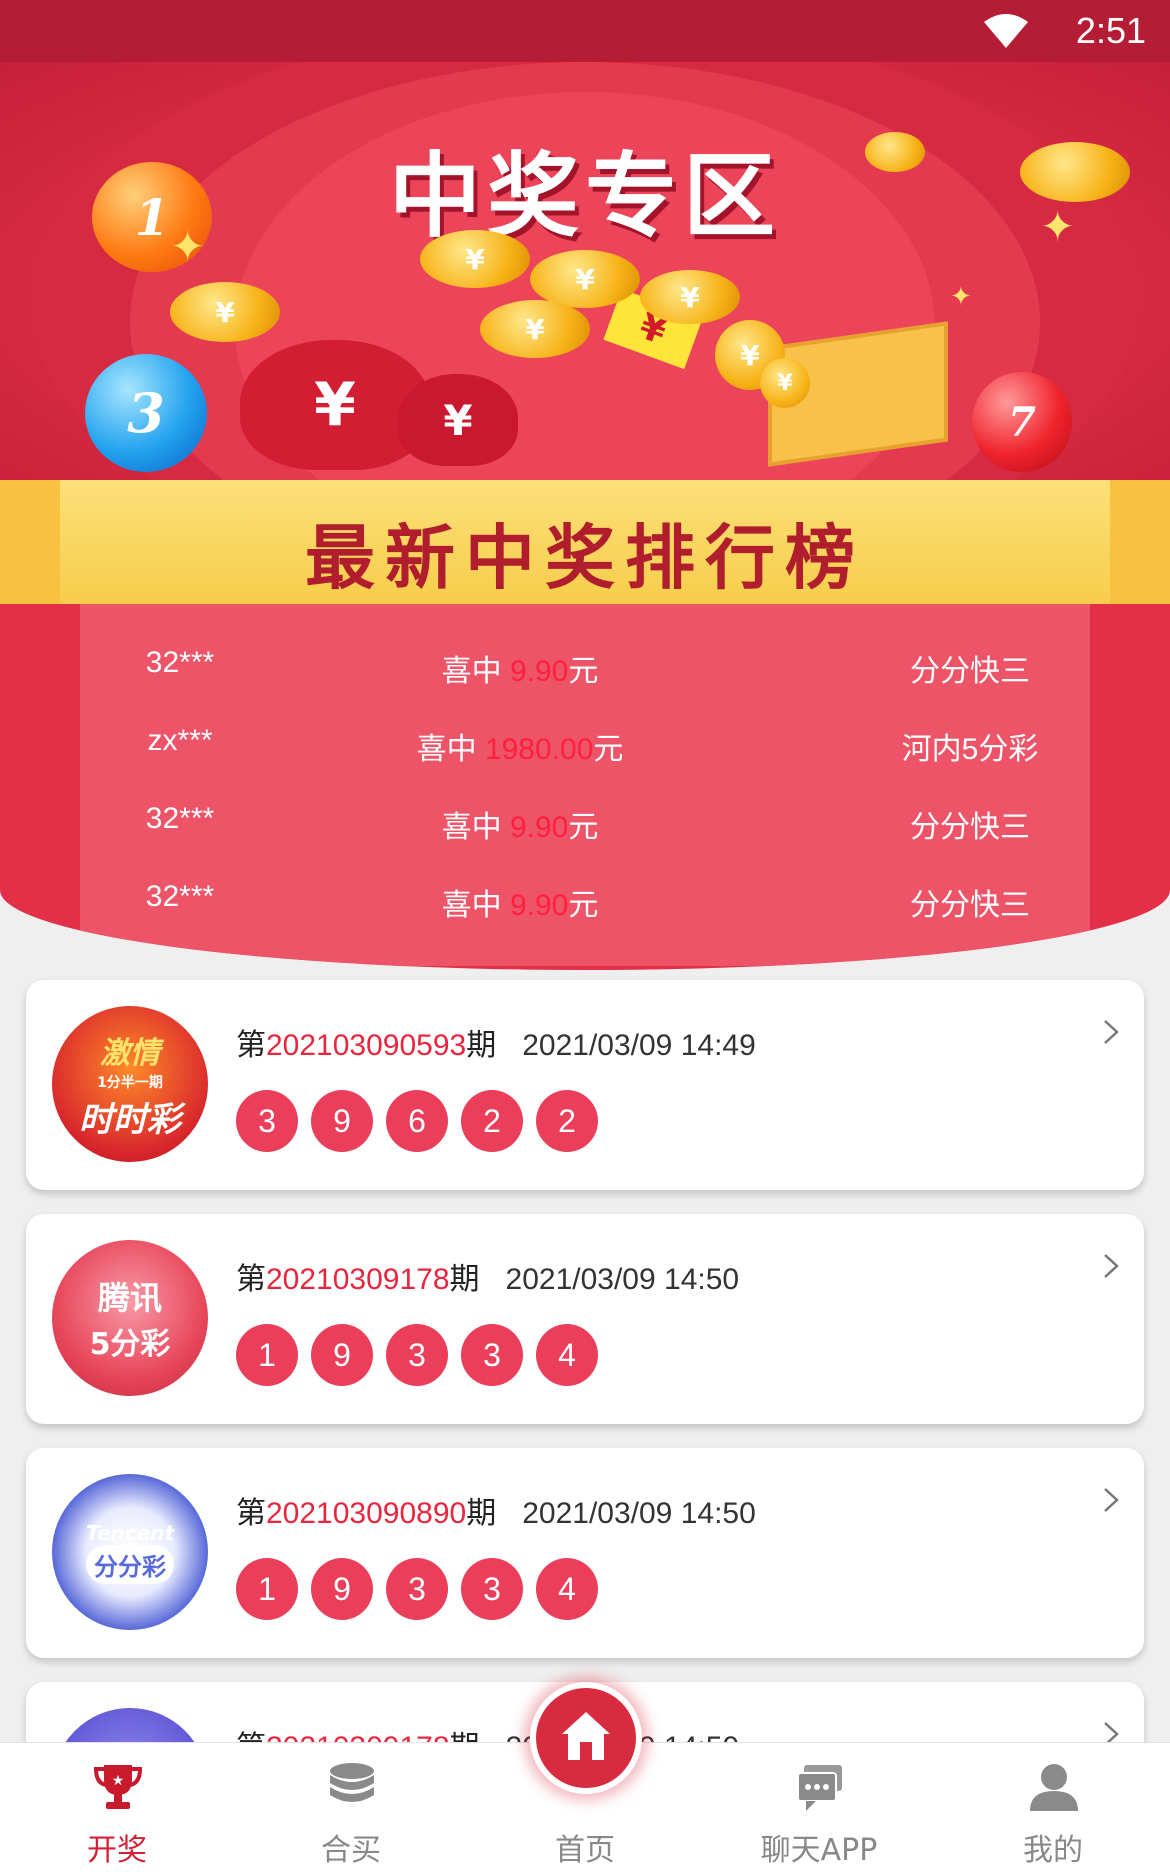 This screenshot has height=1872, width=1170. I want to click on home-button, so click(586, 1738).